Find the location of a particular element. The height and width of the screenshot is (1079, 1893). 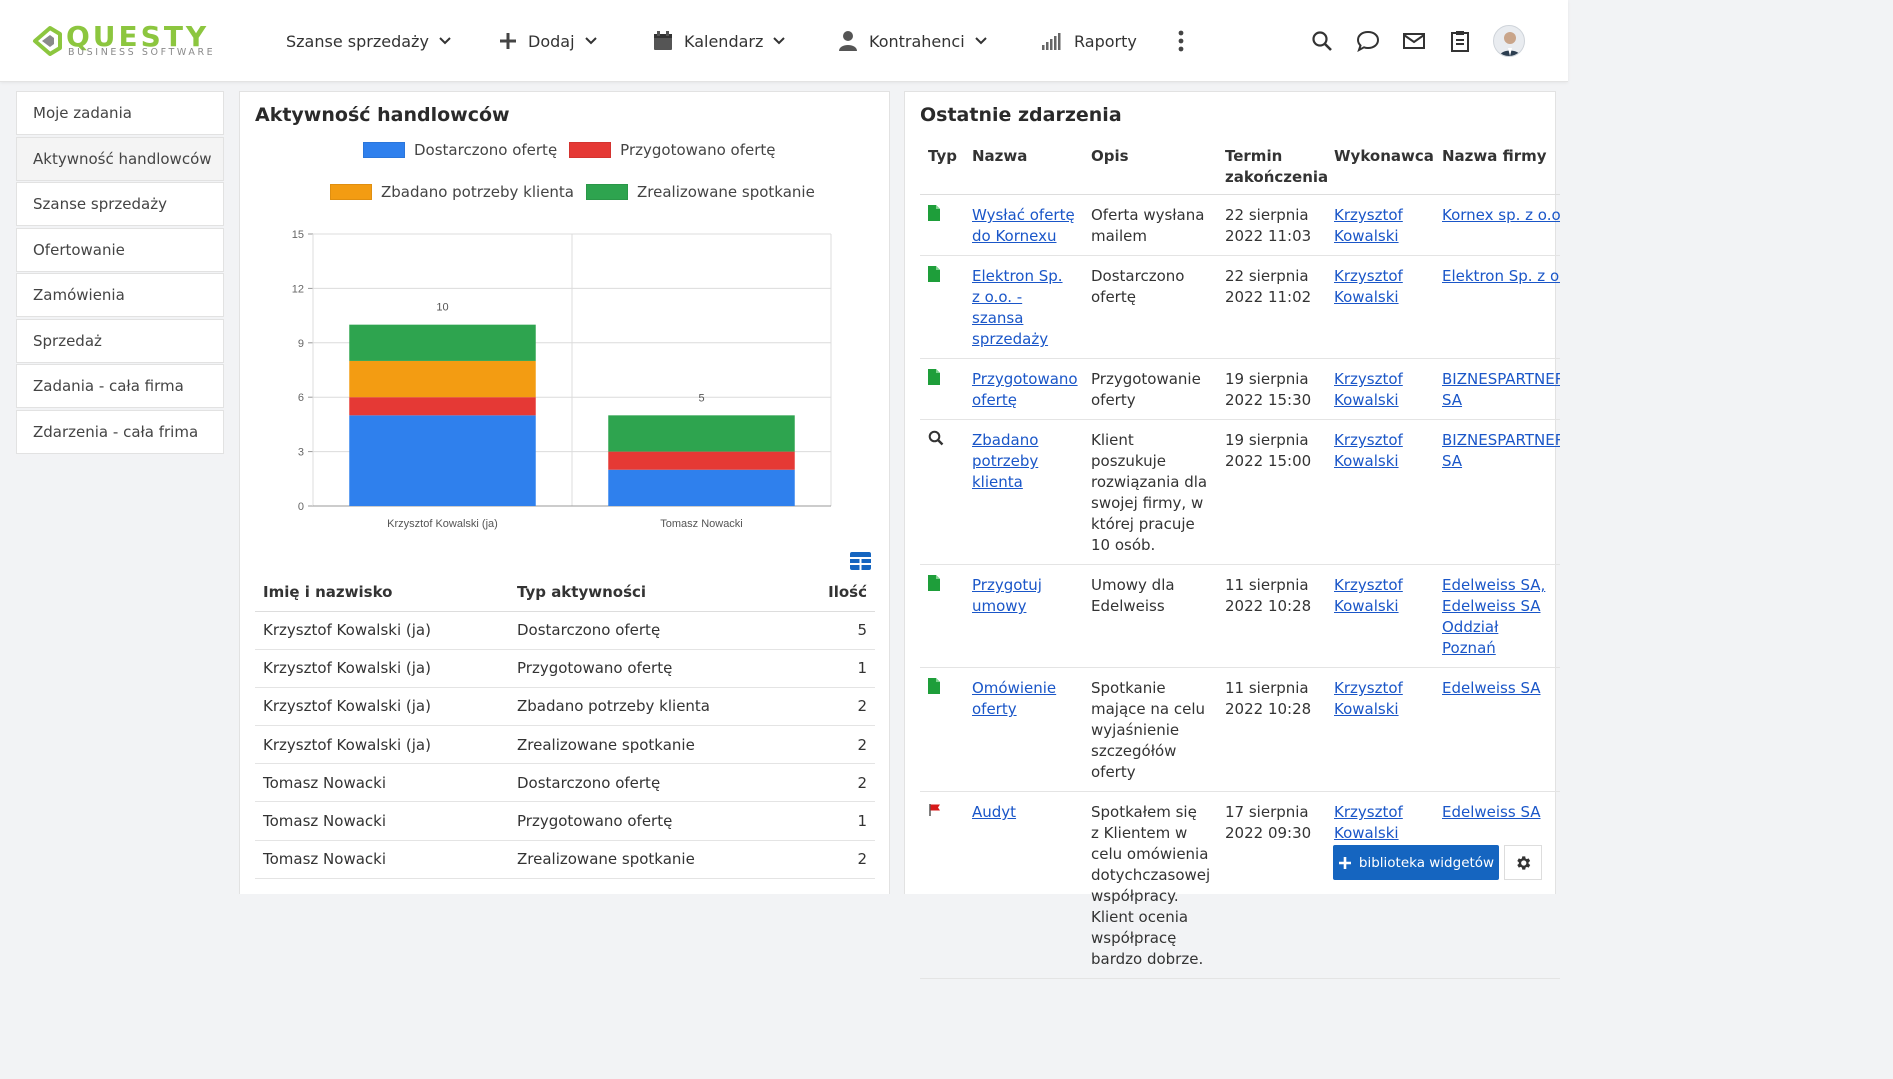

nav-add: Dodaj is located at coordinates (547, 41).